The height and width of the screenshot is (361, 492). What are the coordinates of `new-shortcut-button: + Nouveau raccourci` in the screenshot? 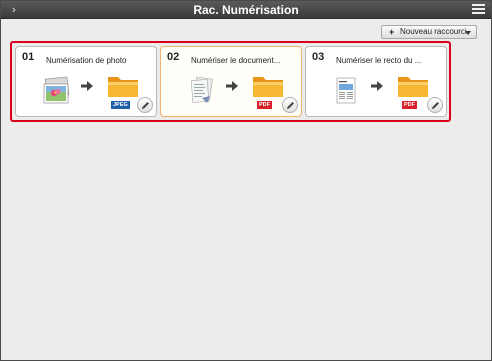 It's located at (429, 32).